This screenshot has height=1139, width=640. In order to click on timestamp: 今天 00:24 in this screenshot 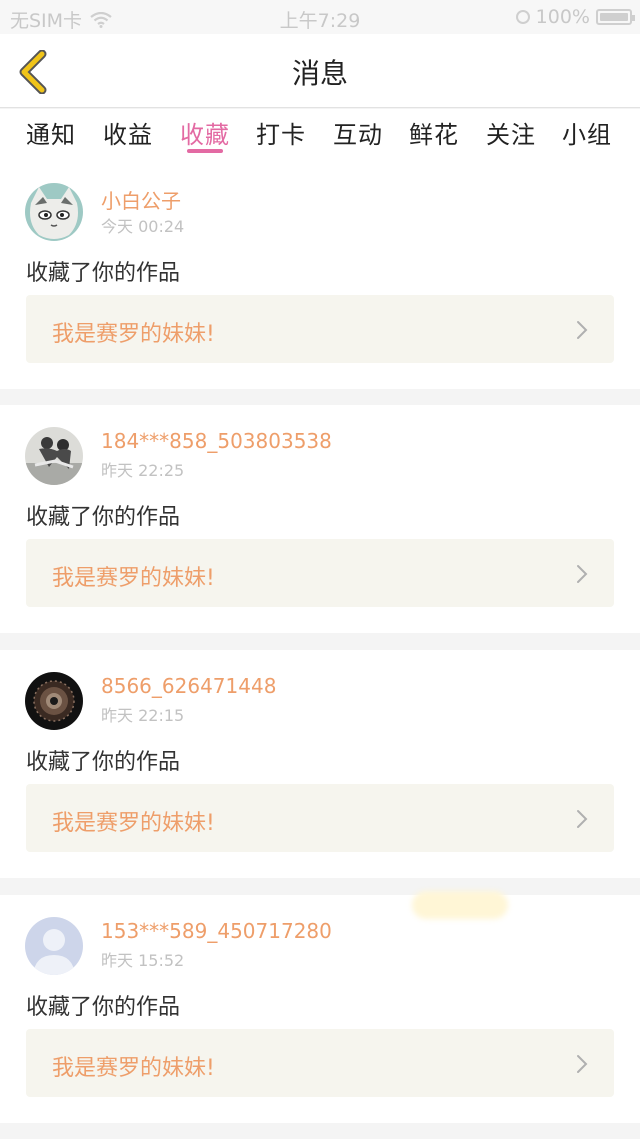, I will do `click(143, 226)`.